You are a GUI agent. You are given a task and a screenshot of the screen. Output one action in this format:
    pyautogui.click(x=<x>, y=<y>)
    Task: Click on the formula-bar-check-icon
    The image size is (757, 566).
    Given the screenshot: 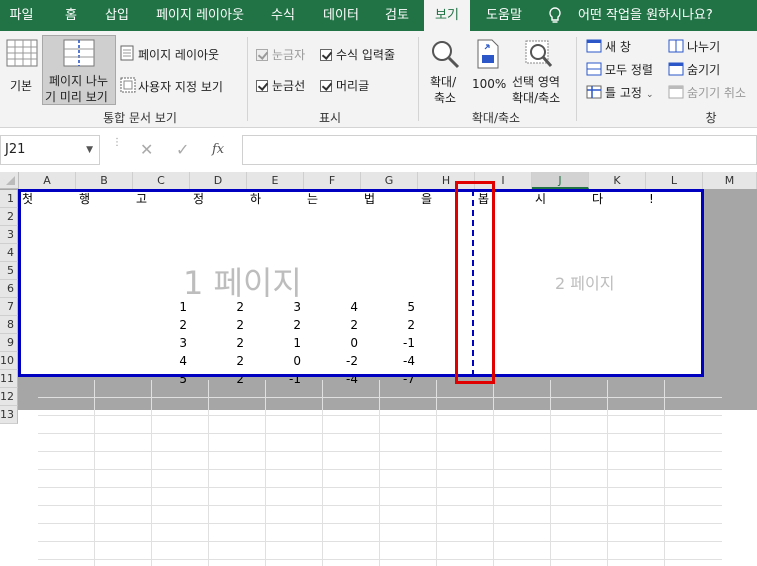 What is the action you would take?
    pyautogui.click(x=326, y=55)
    